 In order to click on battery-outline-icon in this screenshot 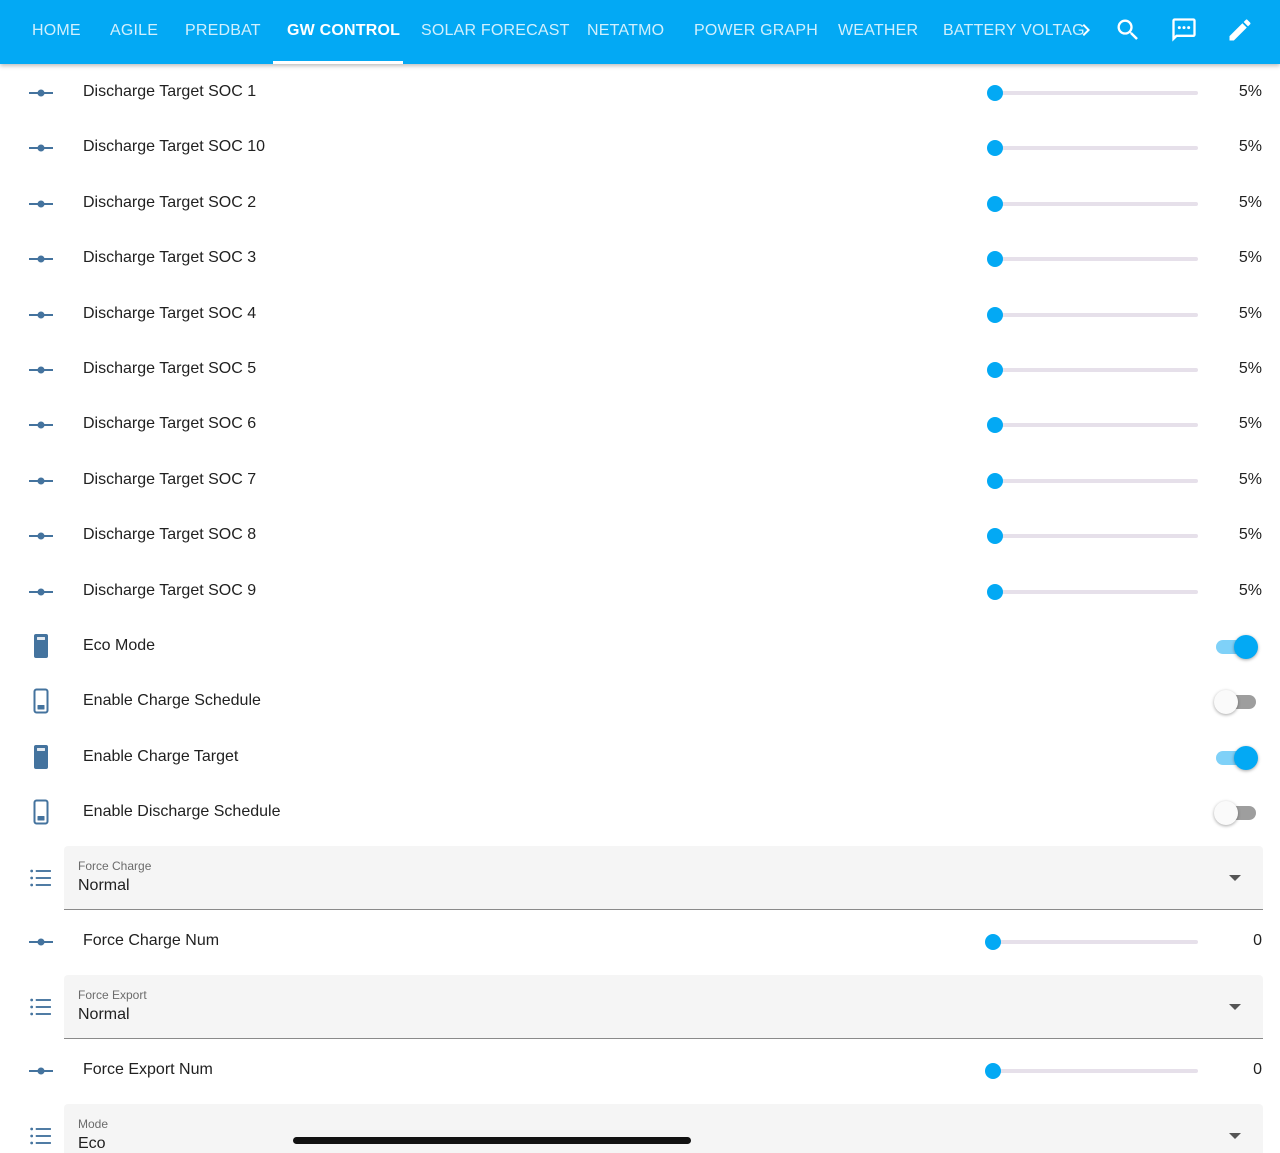, I will do `click(41, 812)`.